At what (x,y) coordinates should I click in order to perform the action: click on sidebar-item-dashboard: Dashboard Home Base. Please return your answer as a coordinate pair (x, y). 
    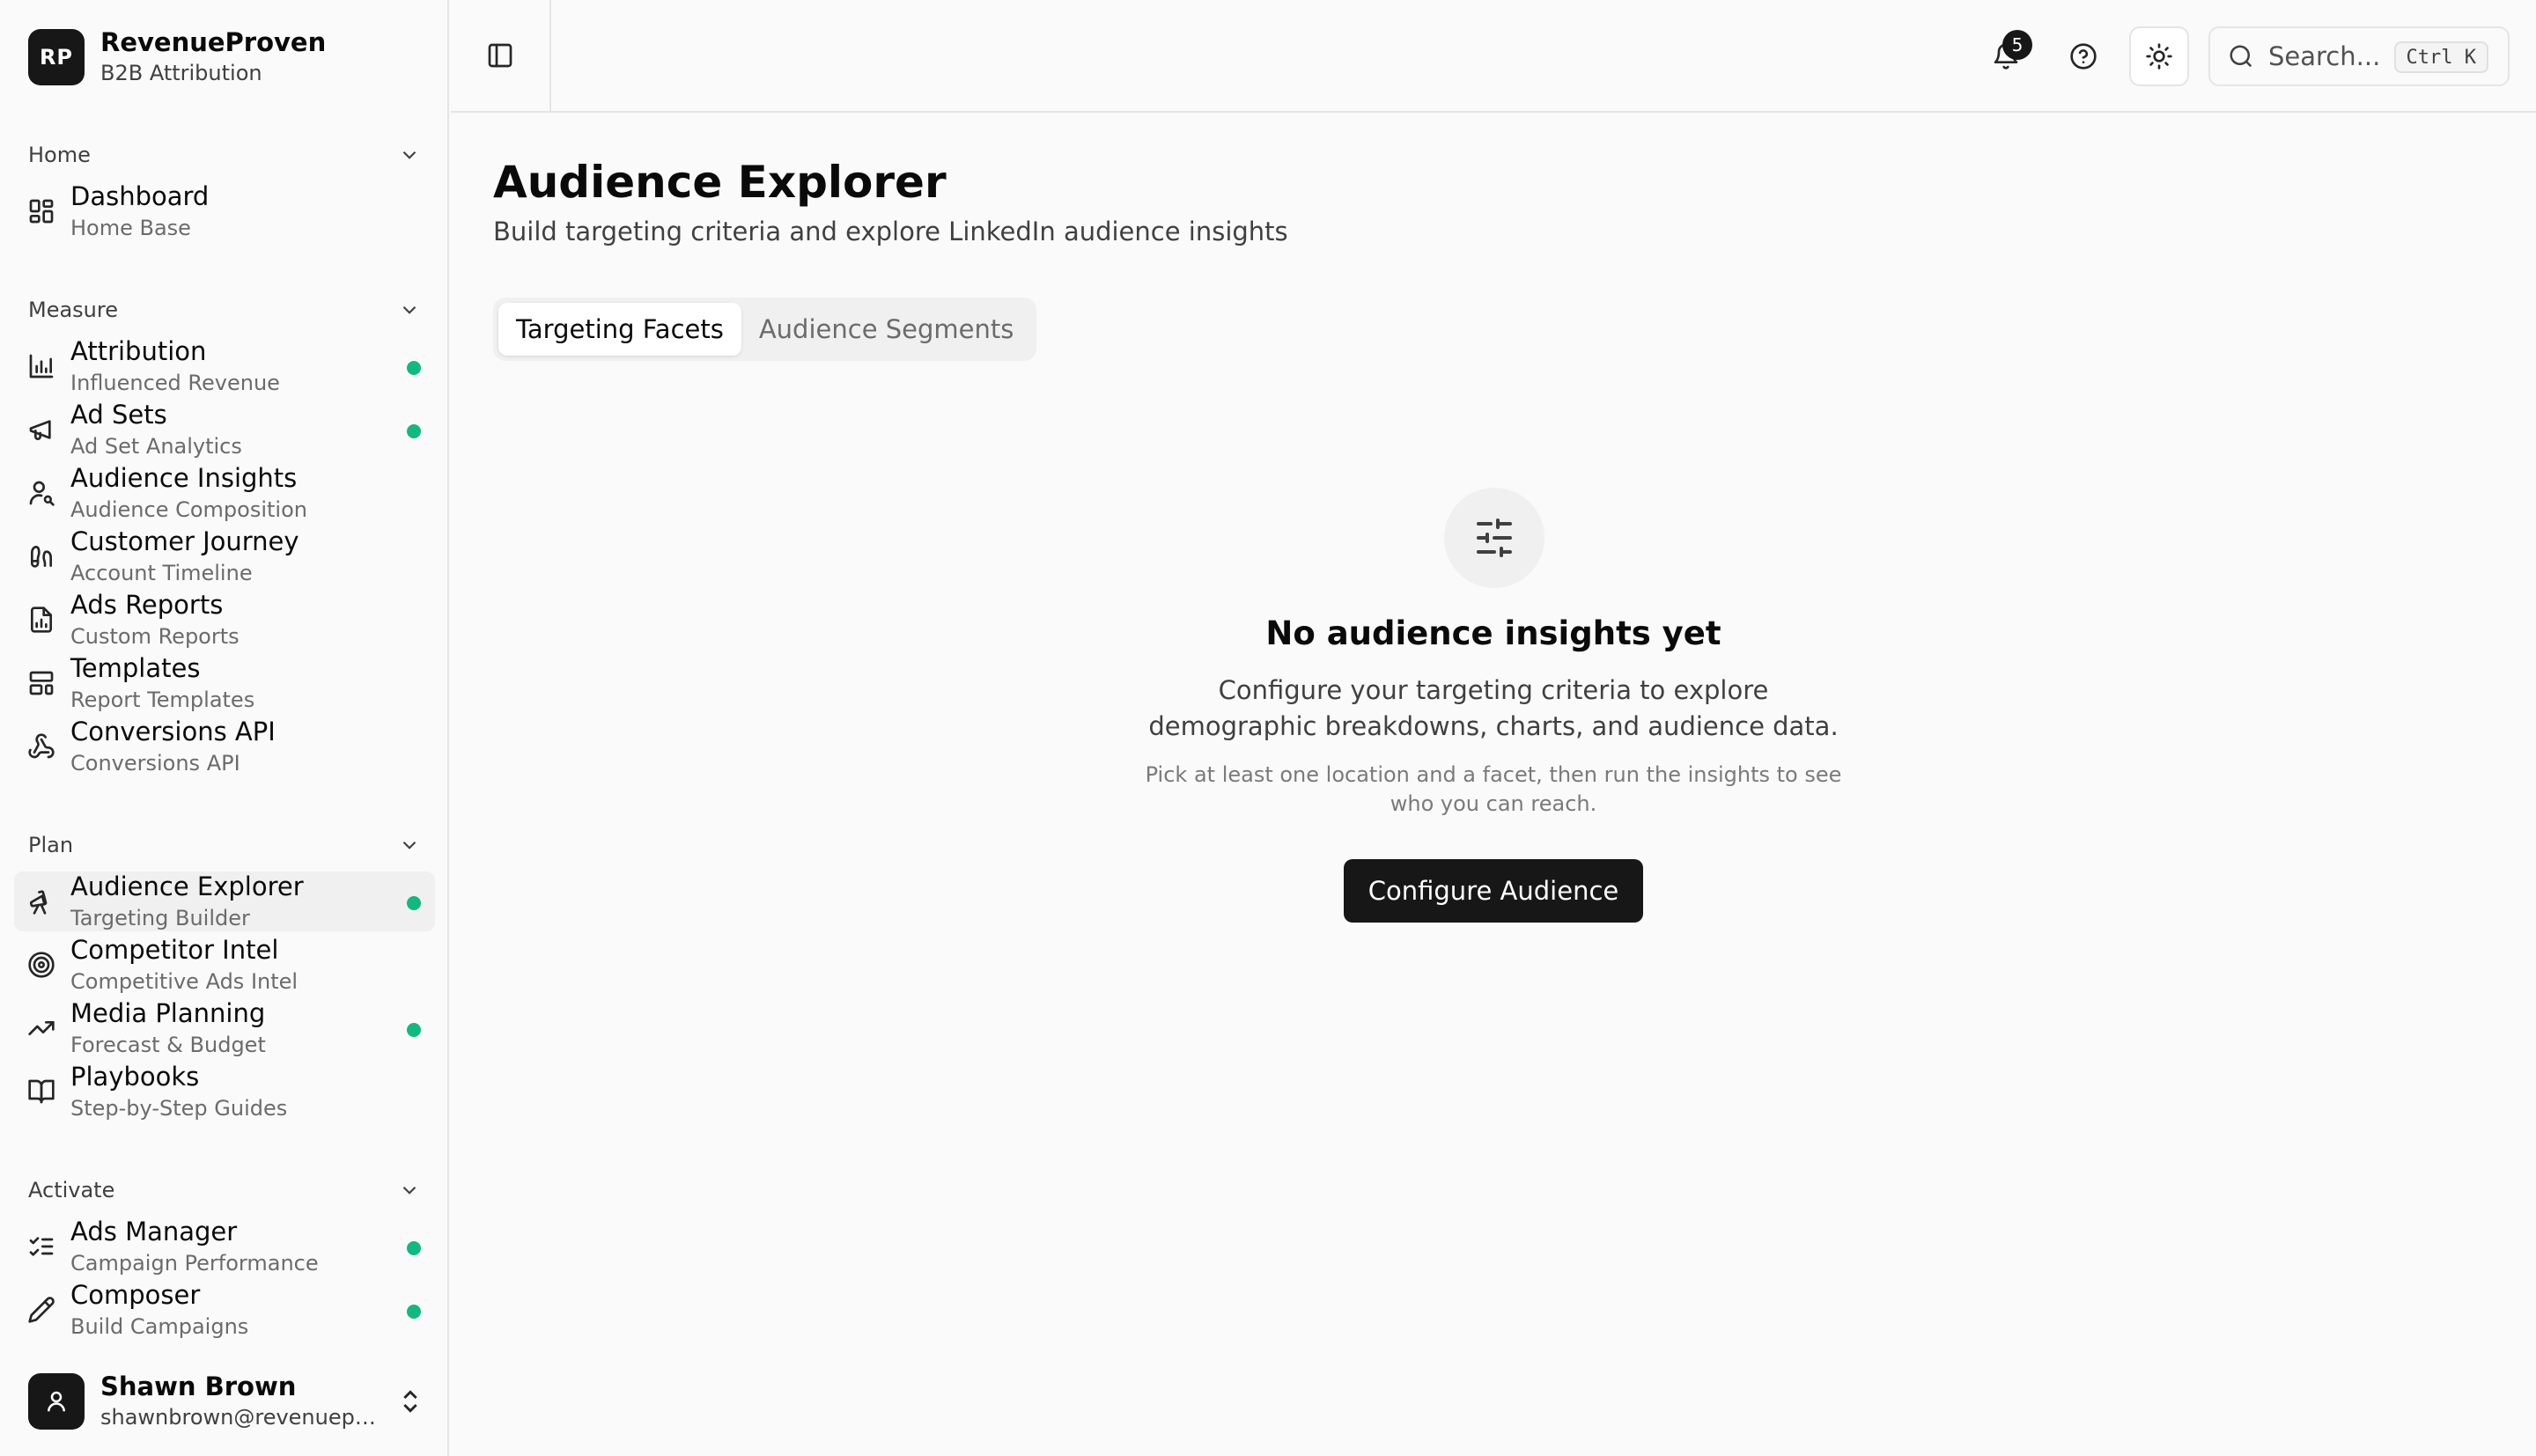
    Looking at the image, I should click on (224, 211).